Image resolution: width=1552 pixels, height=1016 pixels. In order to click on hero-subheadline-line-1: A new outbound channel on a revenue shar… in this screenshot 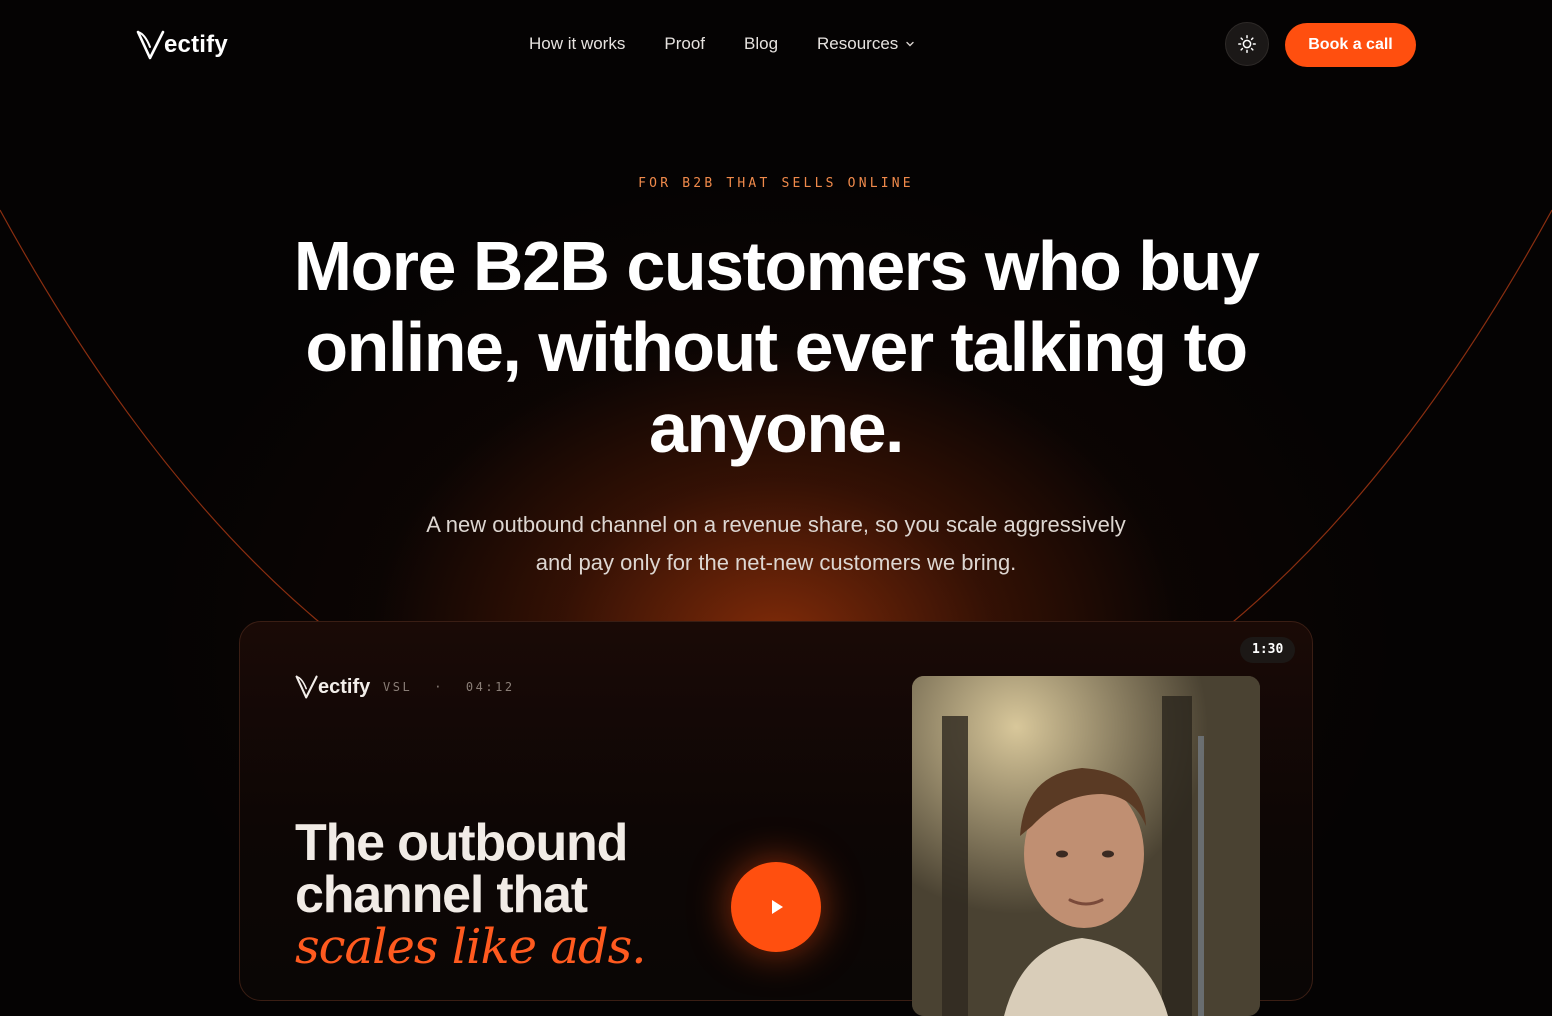, I will do `click(776, 524)`.